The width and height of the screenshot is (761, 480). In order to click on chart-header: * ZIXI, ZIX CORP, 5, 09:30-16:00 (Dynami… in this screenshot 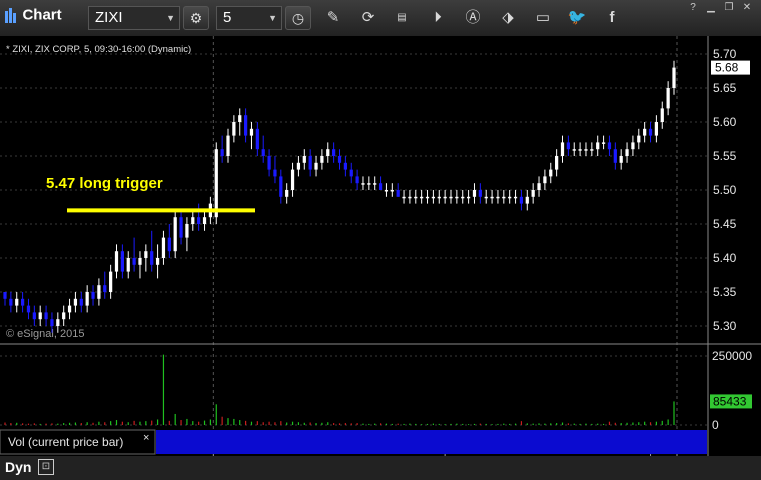, I will do `click(98, 49)`.